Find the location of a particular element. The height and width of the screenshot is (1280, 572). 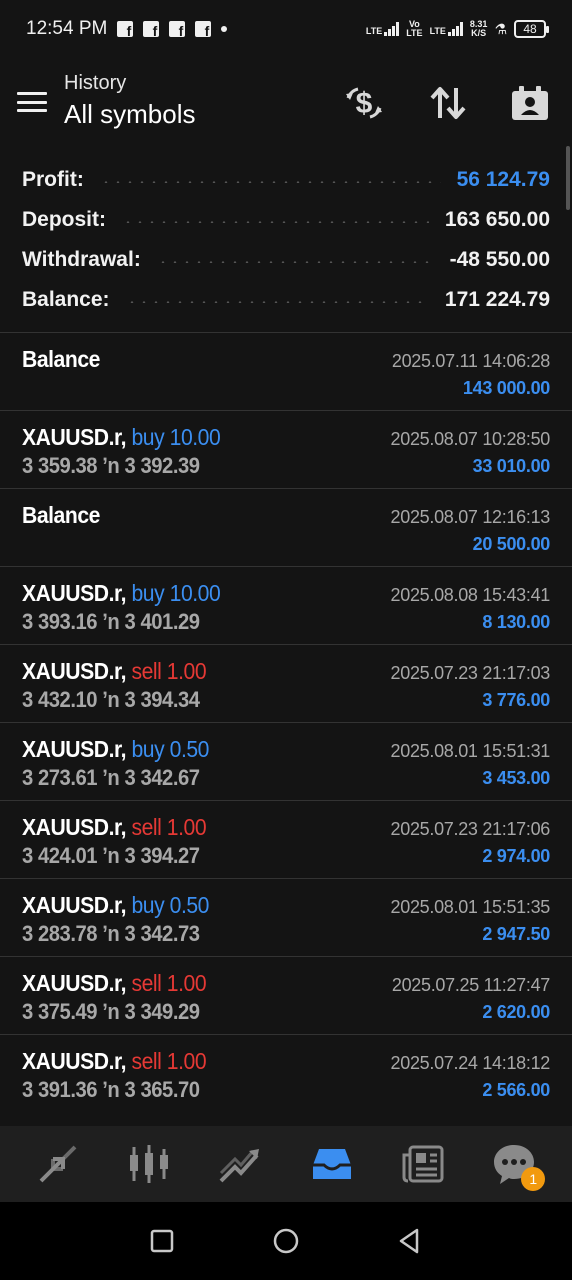

profit-label: Profit: is located at coordinates (53, 179).